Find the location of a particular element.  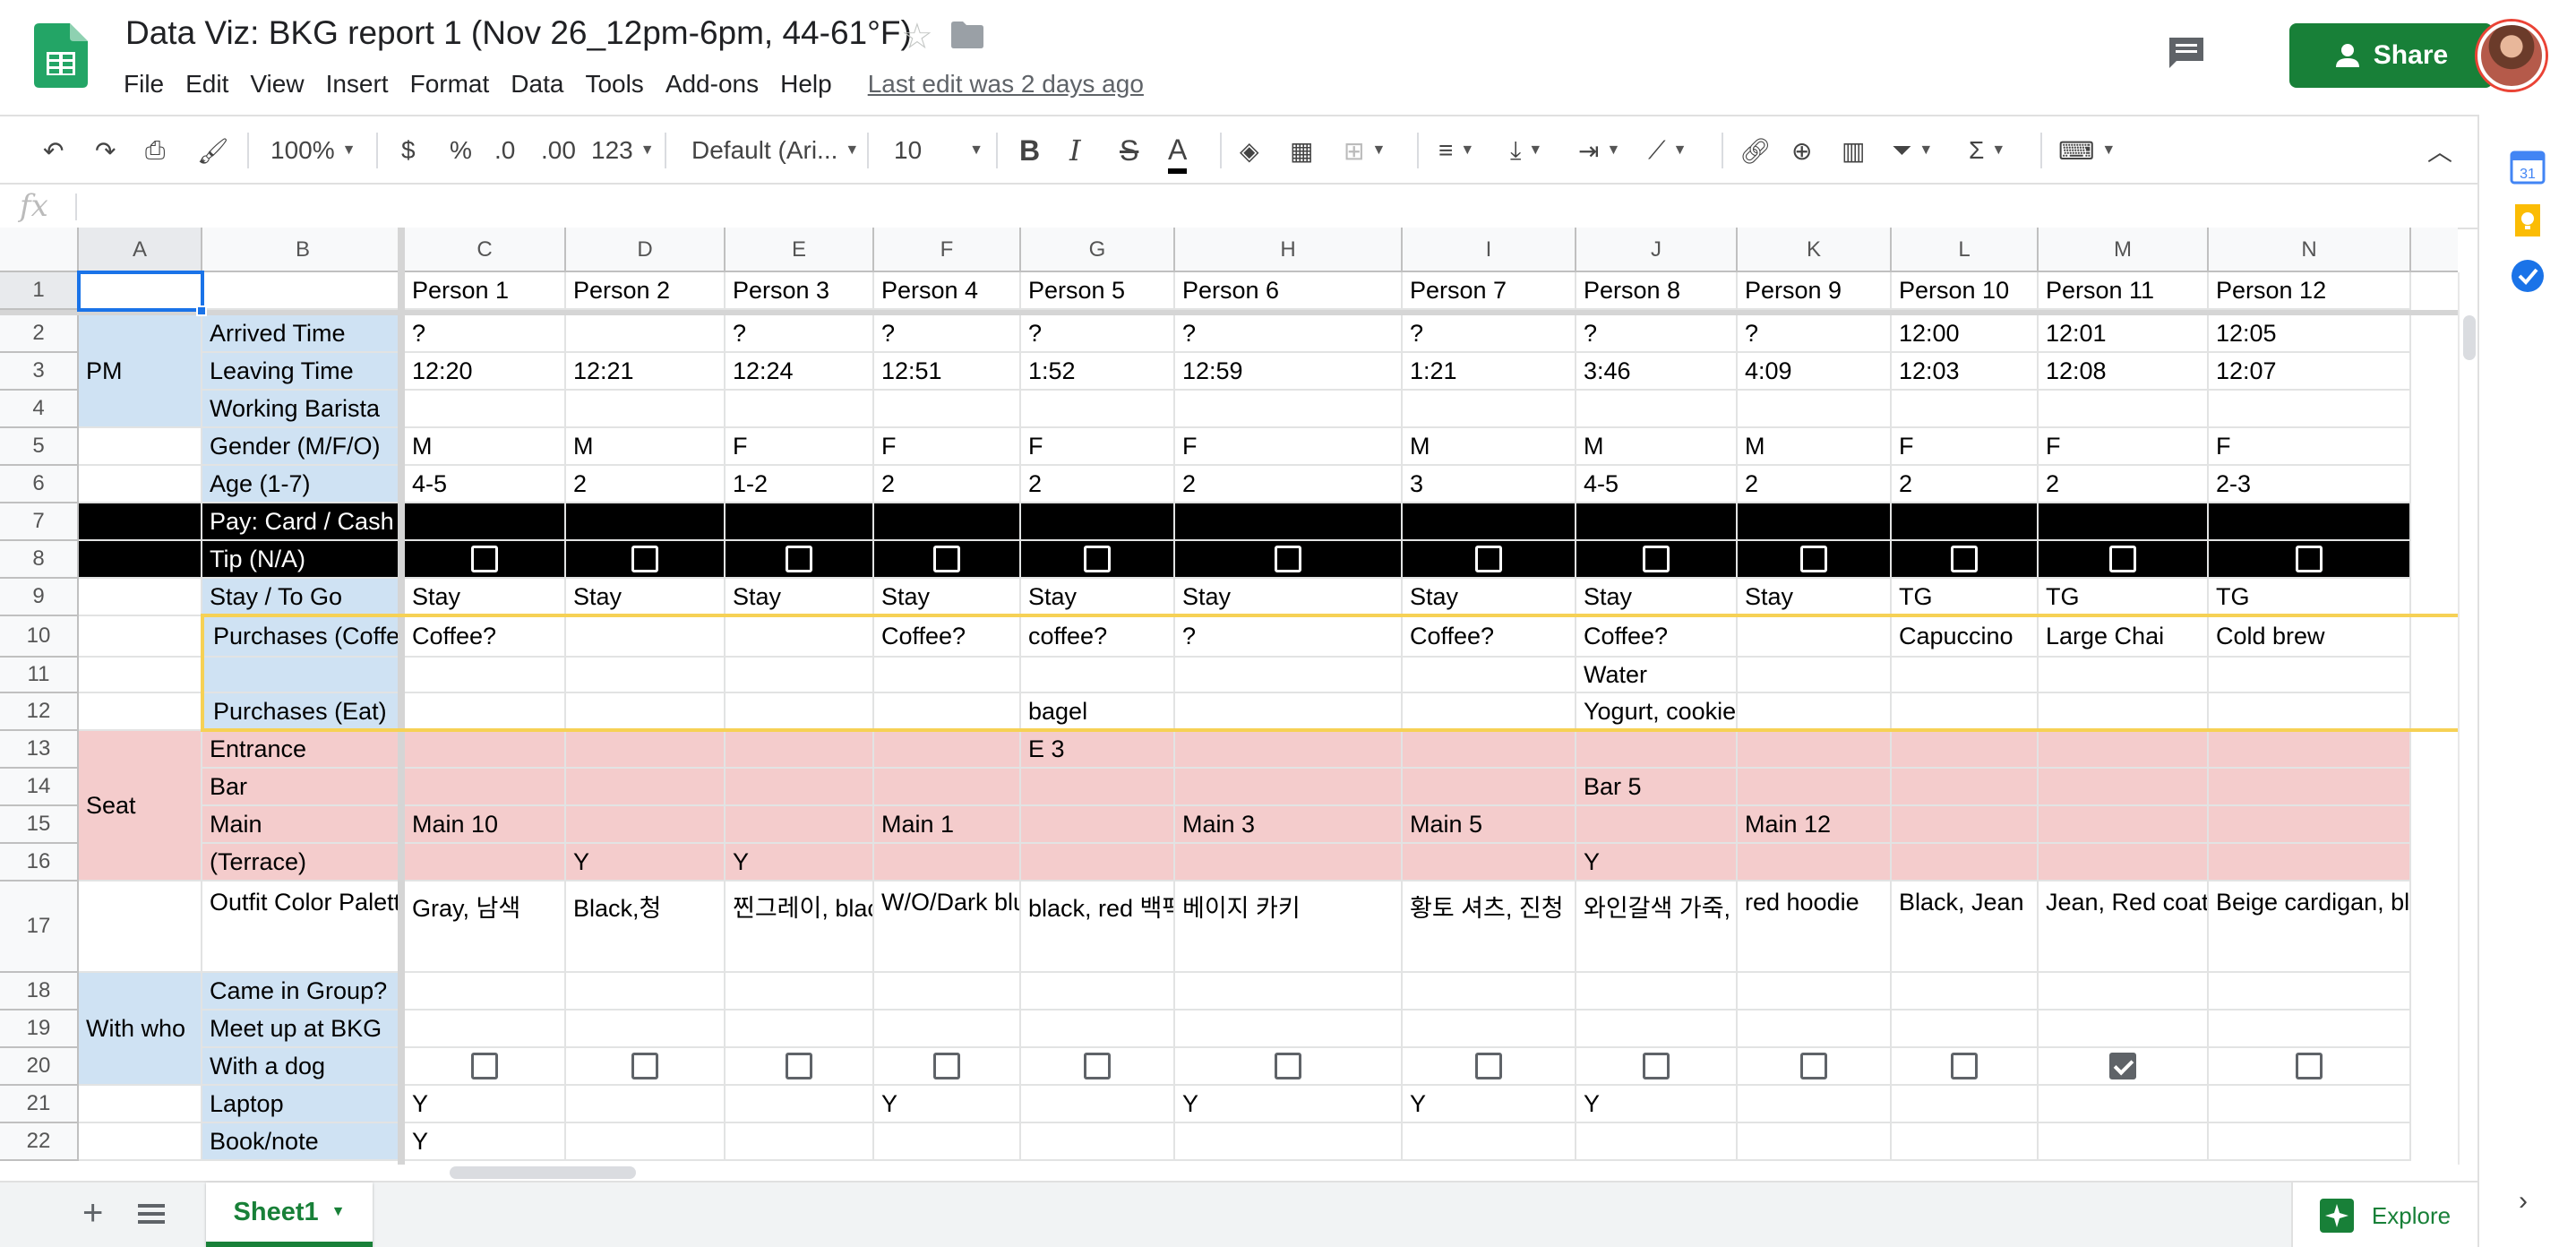

person-header: Person 6 is located at coordinates (1289, 291).